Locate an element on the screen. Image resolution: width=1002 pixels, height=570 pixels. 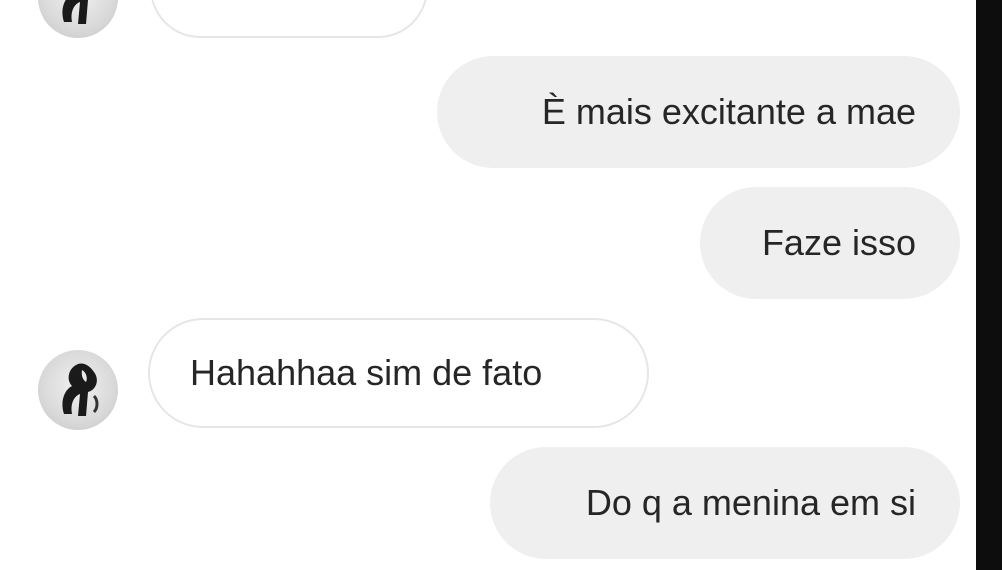
message-text: Hahahhaa sim de fato is located at coordinates (366, 372).